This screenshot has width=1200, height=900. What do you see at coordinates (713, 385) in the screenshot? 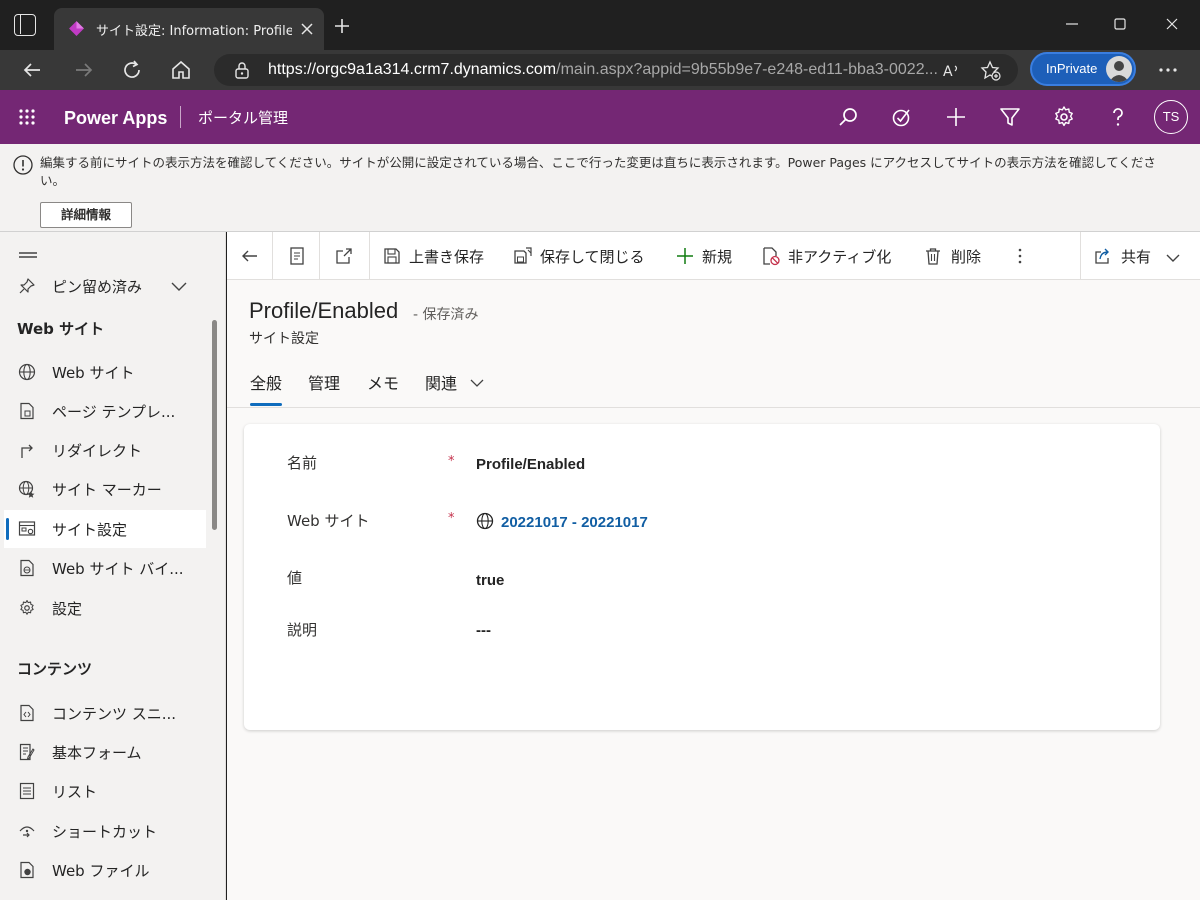
I see `form-tabs: 全般 管理 メモ 関連` at bounding box center [713, 385].